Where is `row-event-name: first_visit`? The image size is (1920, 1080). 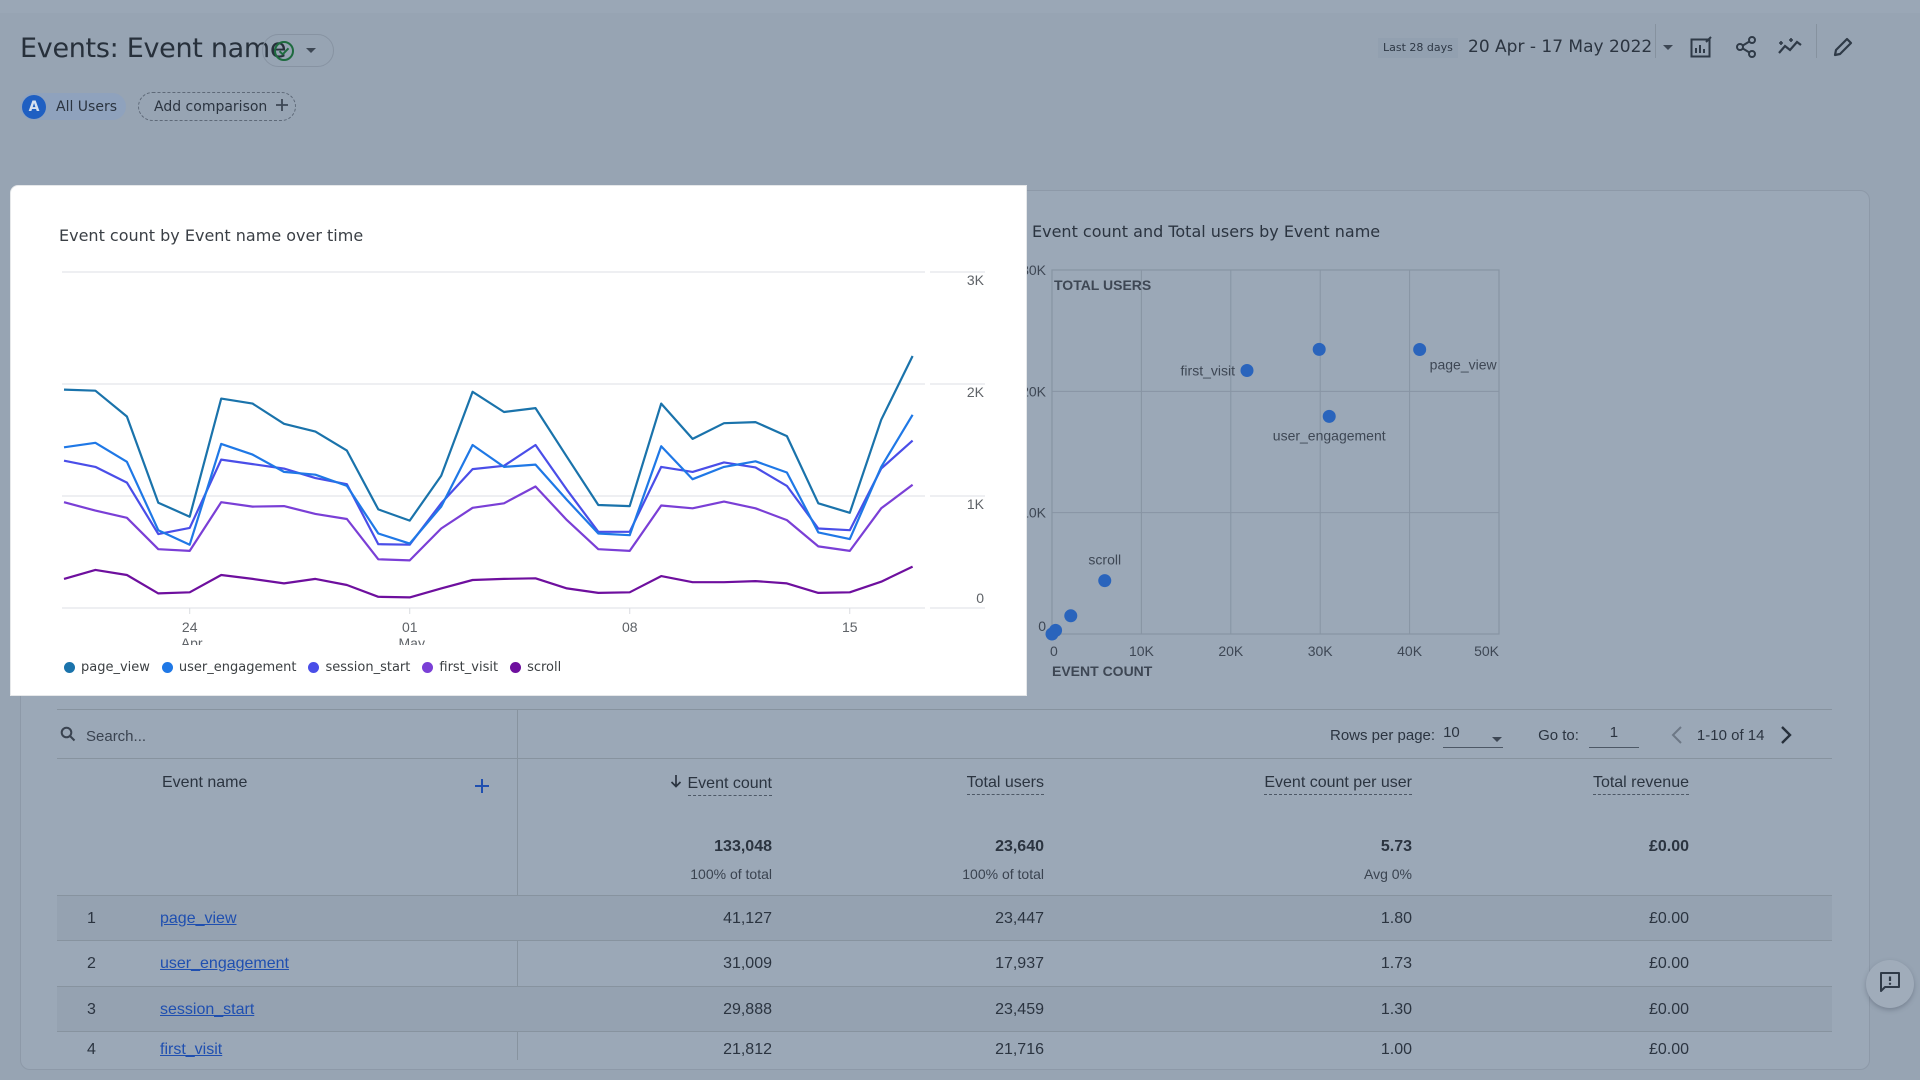
row-event-name: first_visit is located at coordinates (191, 1049).